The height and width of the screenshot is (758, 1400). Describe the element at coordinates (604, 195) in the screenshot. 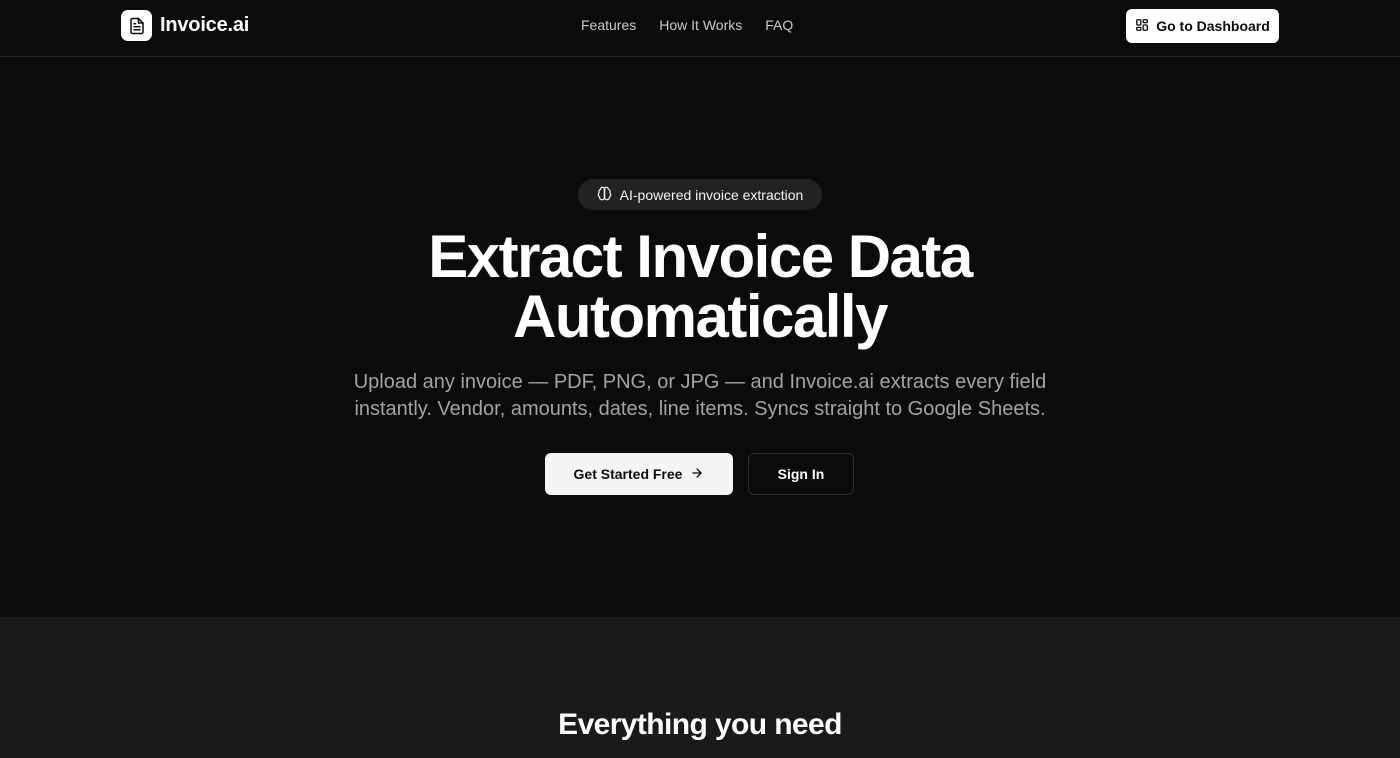

I see `brain-icon` at that location.